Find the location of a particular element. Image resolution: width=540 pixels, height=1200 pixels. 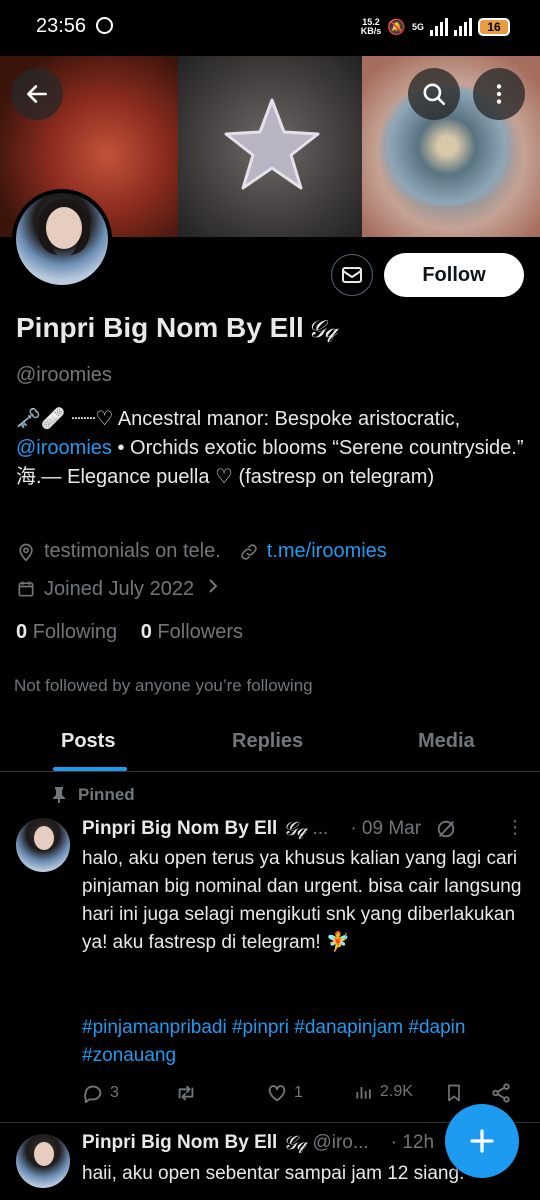

post-author-2: Pinpri Big Nom By Ell is located at coordinates (179, 1143).